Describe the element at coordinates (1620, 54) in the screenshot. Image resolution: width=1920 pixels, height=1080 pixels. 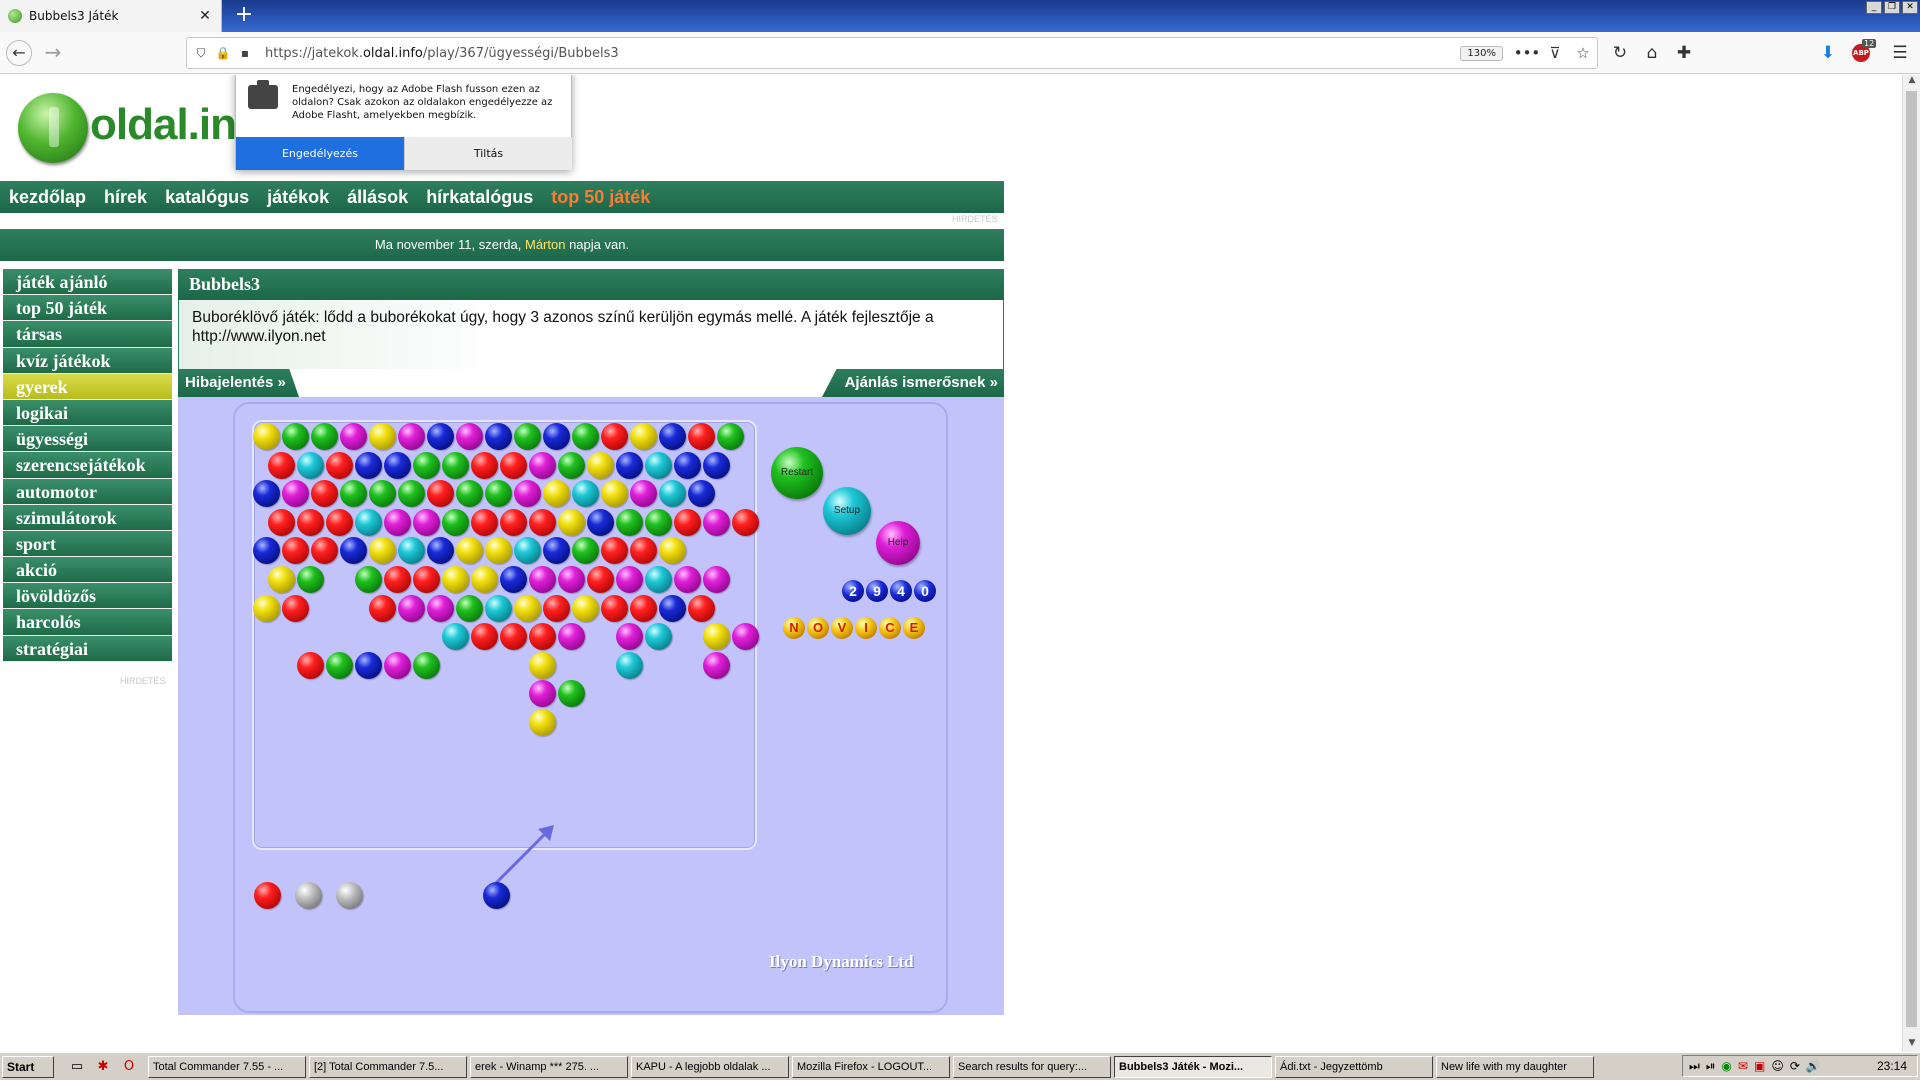
I see `reload-icon: ↻` at that location.